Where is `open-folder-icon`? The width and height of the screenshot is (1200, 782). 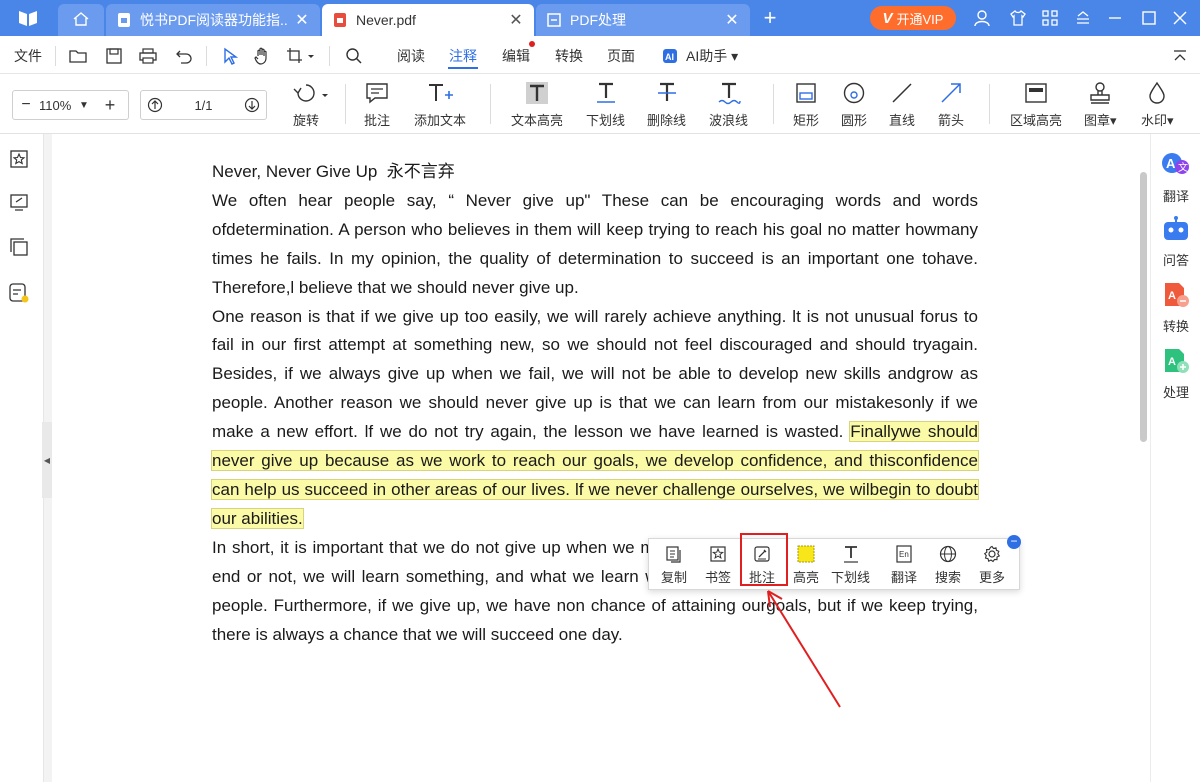 open-folder-icon is located at coordinates (78, 56).